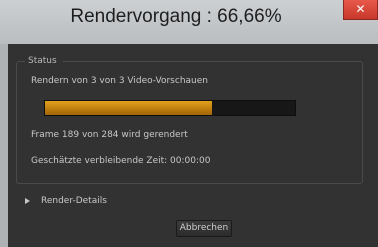 The width and height of the screenshot is (378, 247). What do you see at coordinates (74, 201) in the screenshot?
I see `render-details-label: Render-Details` at bounding box center [74, 201].